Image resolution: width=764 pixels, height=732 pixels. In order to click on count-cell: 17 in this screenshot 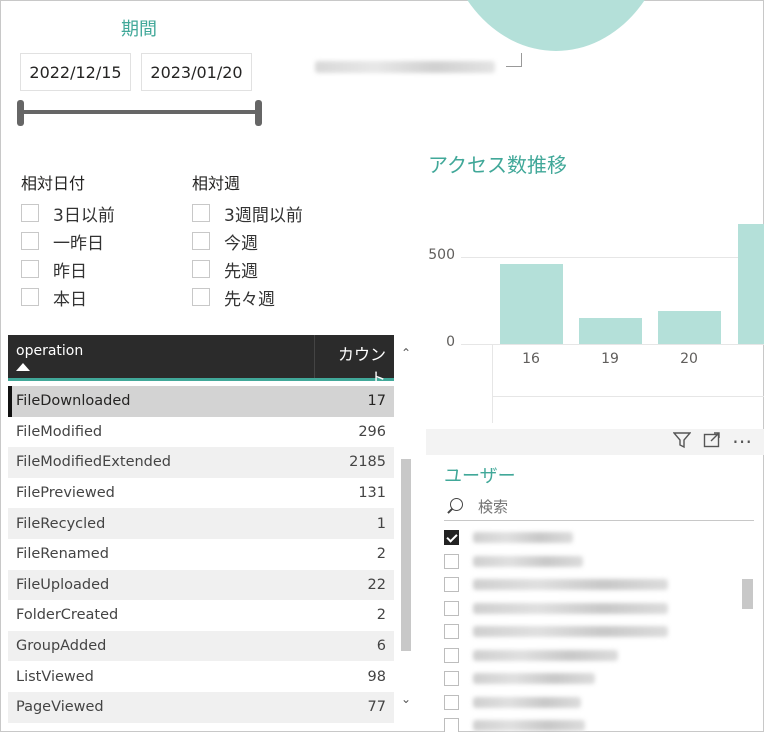, I will do `click(376, 401)`.